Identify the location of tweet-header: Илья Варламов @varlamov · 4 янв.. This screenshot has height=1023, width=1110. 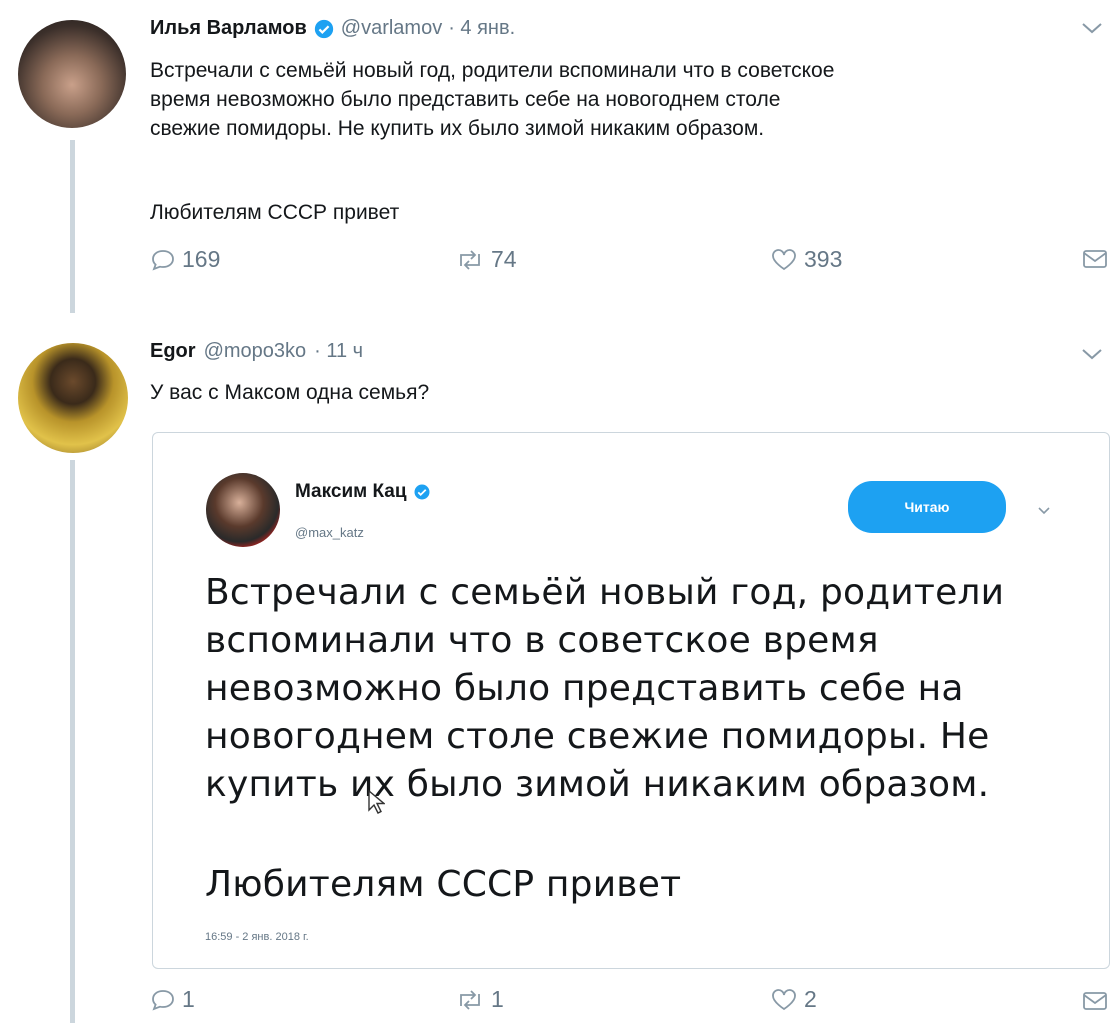
(332, 28).